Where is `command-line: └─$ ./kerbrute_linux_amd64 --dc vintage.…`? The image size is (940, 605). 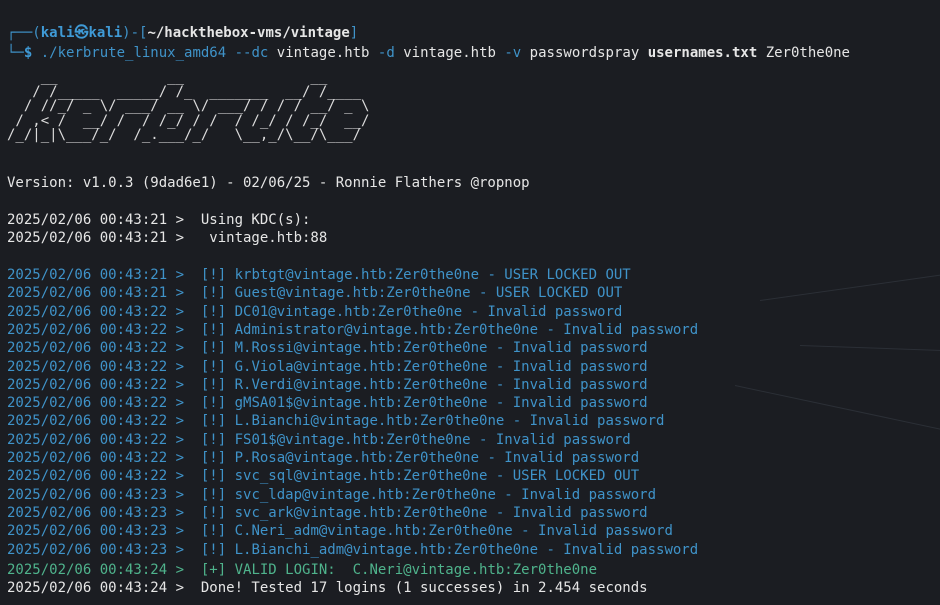
command-line: └─$ ./kerbrute_linux_amd64 --dc vintage.… is located at coordinates (428, 53).